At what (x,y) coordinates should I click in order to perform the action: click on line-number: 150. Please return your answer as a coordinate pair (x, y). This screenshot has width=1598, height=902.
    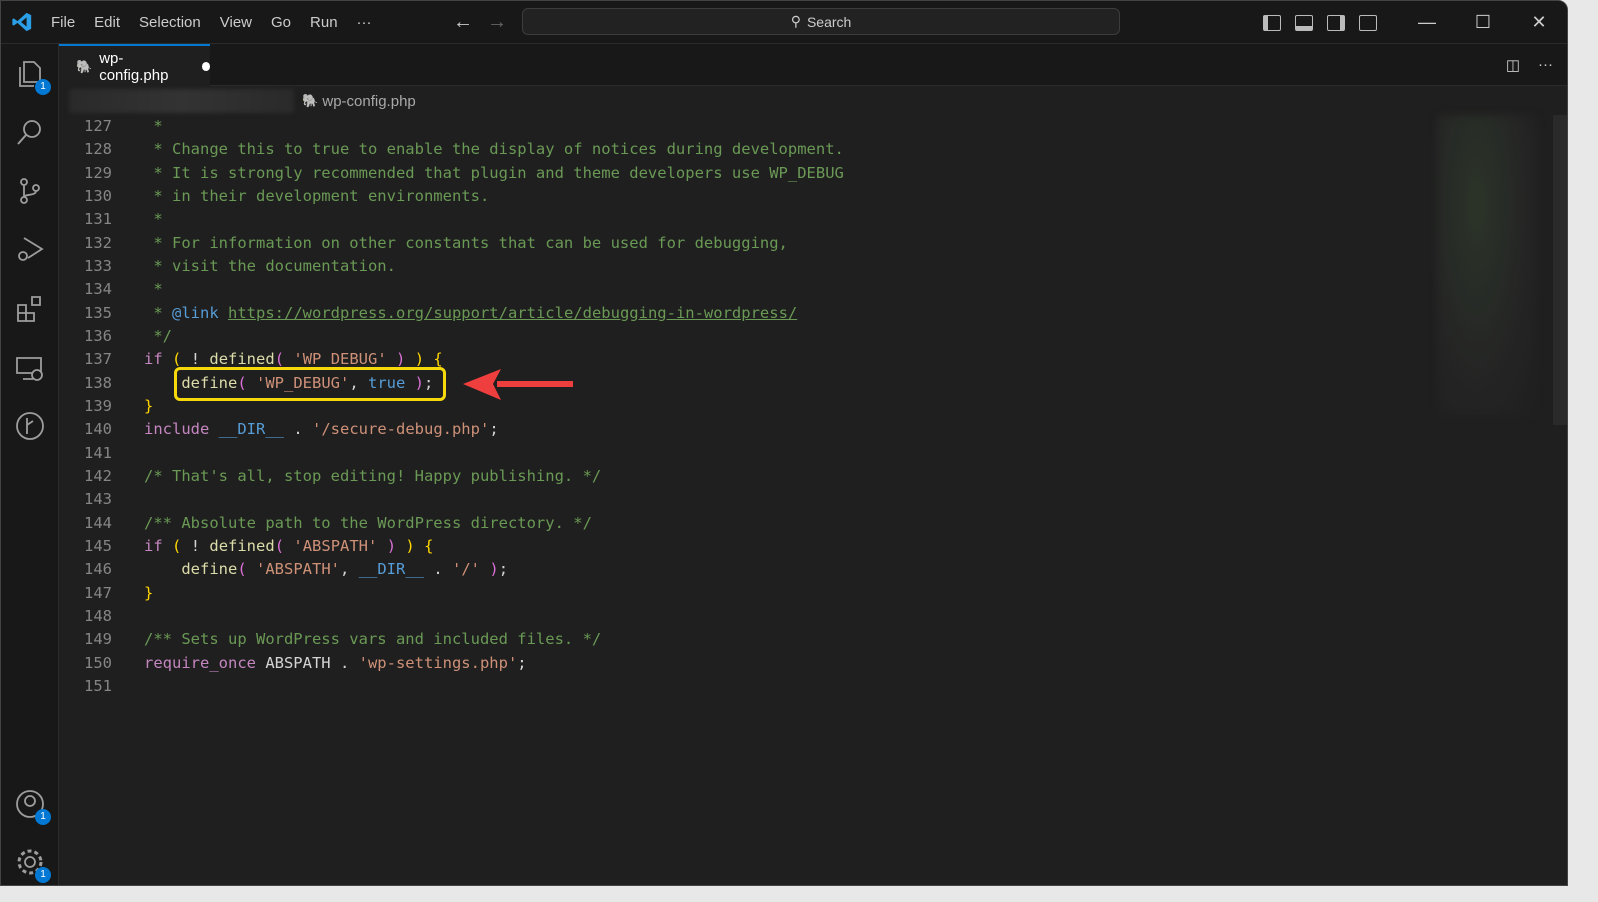
    Looking at the image, I should click on (98, 662).